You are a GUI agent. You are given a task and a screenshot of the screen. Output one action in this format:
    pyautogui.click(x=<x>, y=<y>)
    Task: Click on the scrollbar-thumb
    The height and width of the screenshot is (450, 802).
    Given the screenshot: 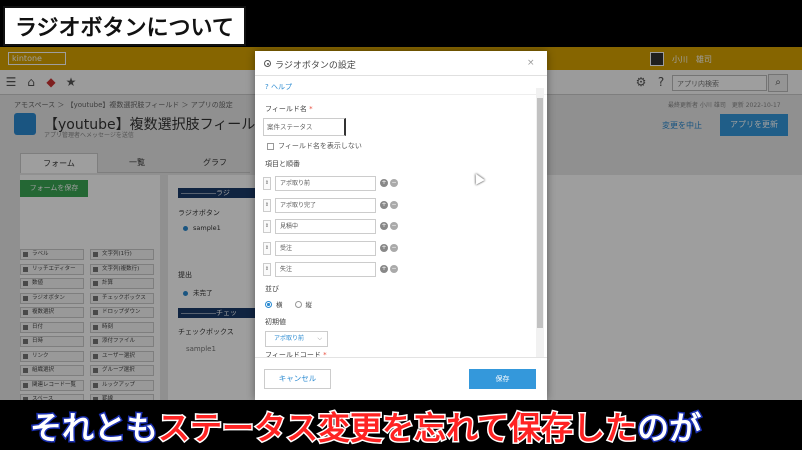 What is the action you would take?
    pyautogui.click(x=540, y=213)
    